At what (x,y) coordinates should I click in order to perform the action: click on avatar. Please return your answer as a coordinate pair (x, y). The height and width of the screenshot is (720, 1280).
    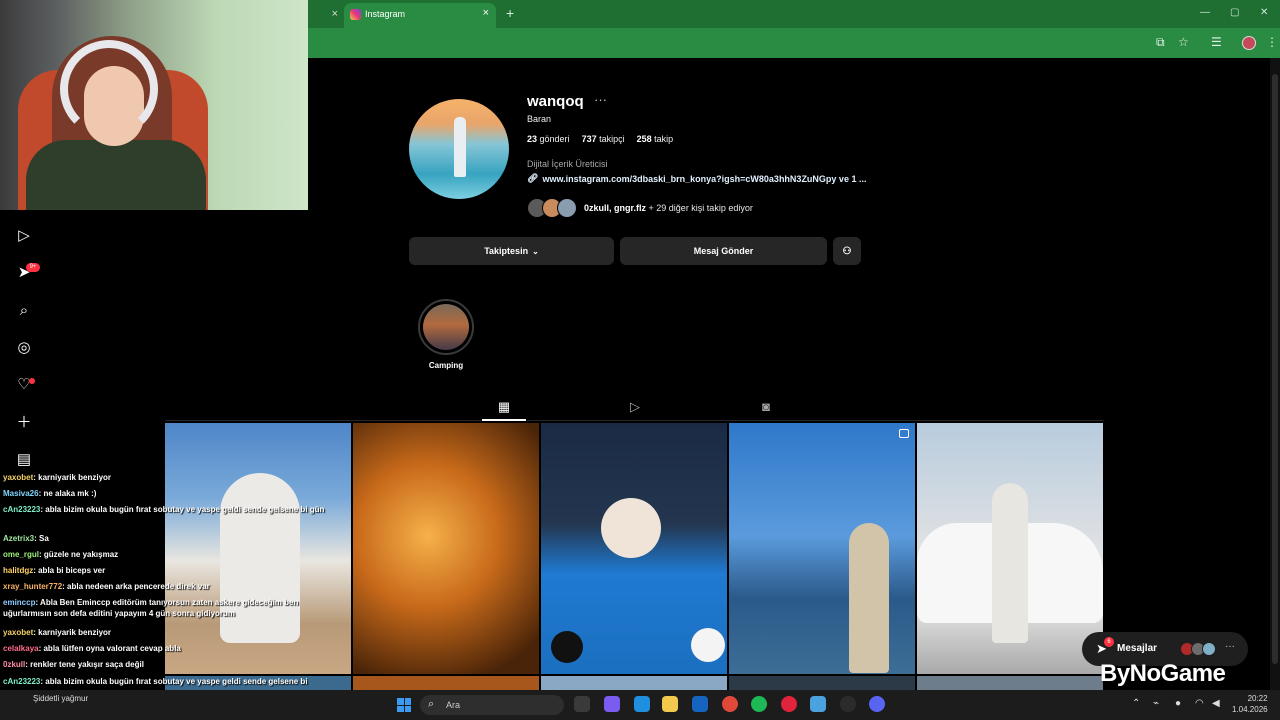
    Looking at the image, I should click on (567, 208).